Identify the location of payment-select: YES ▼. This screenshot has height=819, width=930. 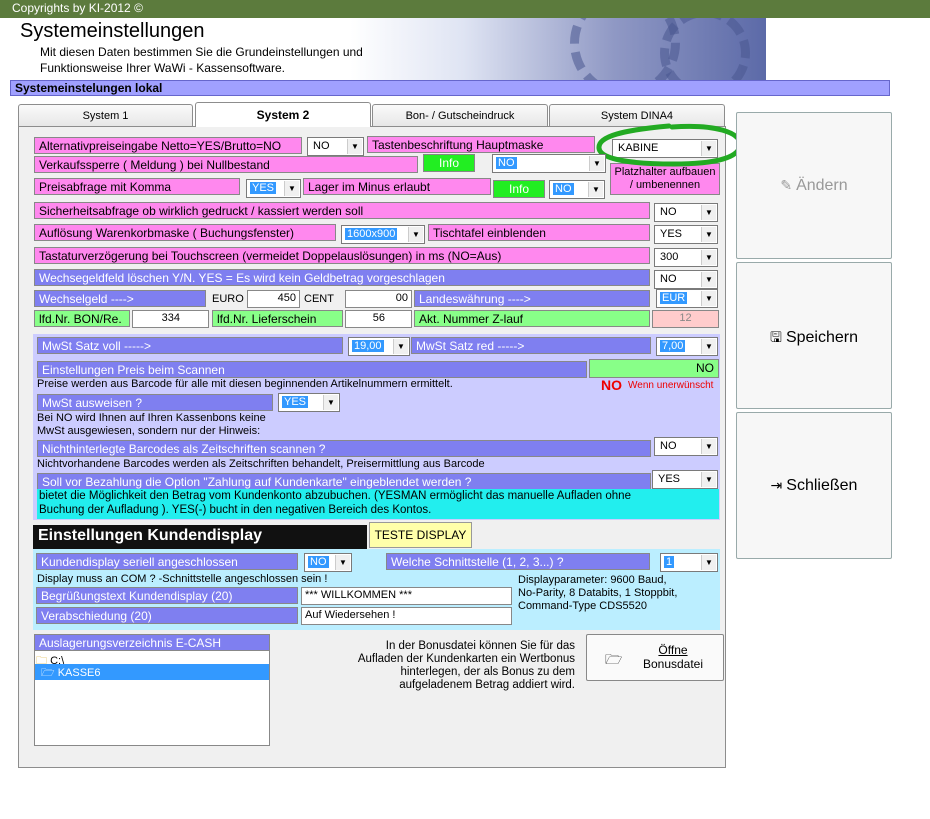
(685, 479).